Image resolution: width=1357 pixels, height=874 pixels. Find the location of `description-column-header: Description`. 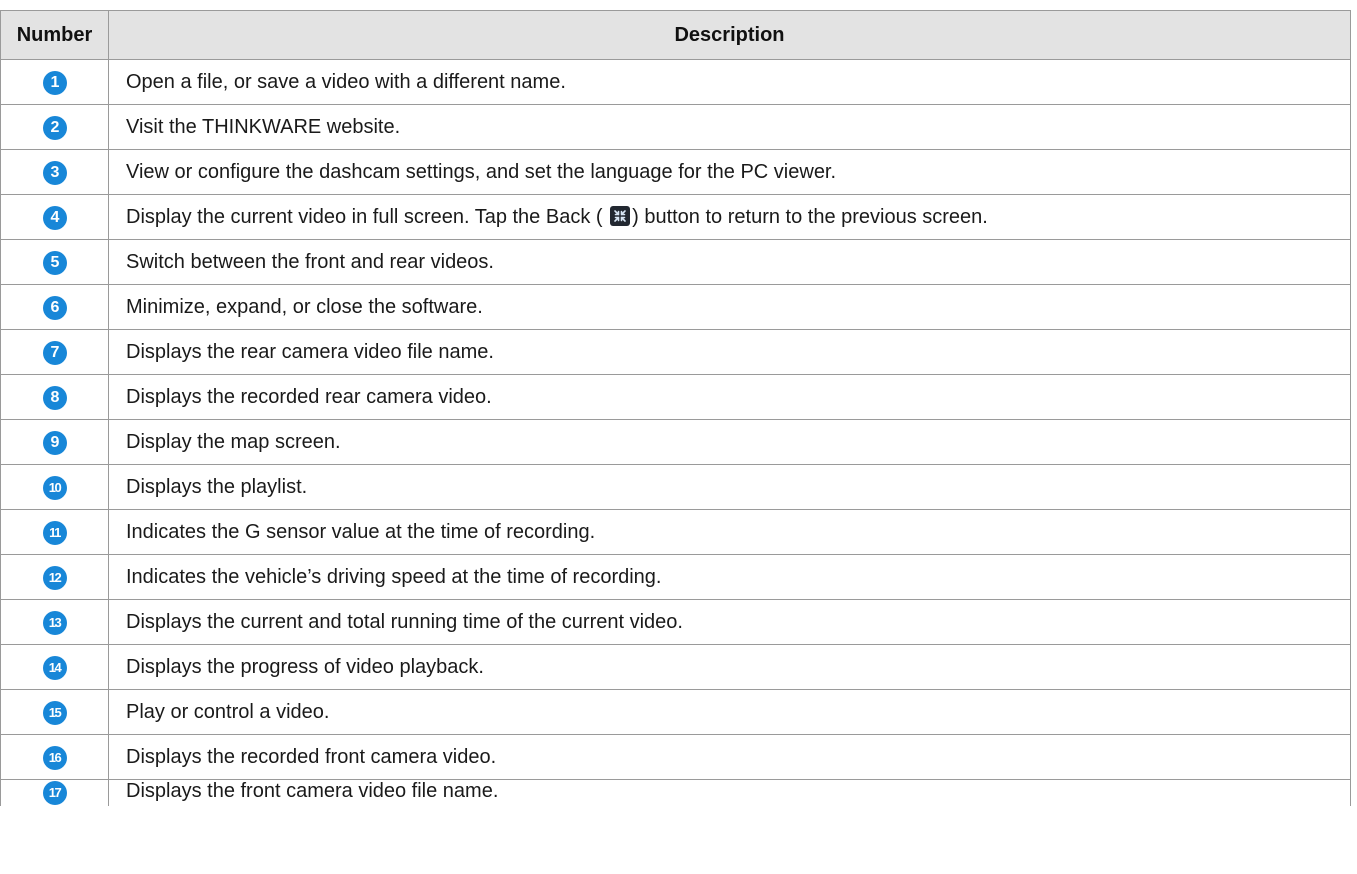

description-column-header: Description is located at coordinates (729, 35).